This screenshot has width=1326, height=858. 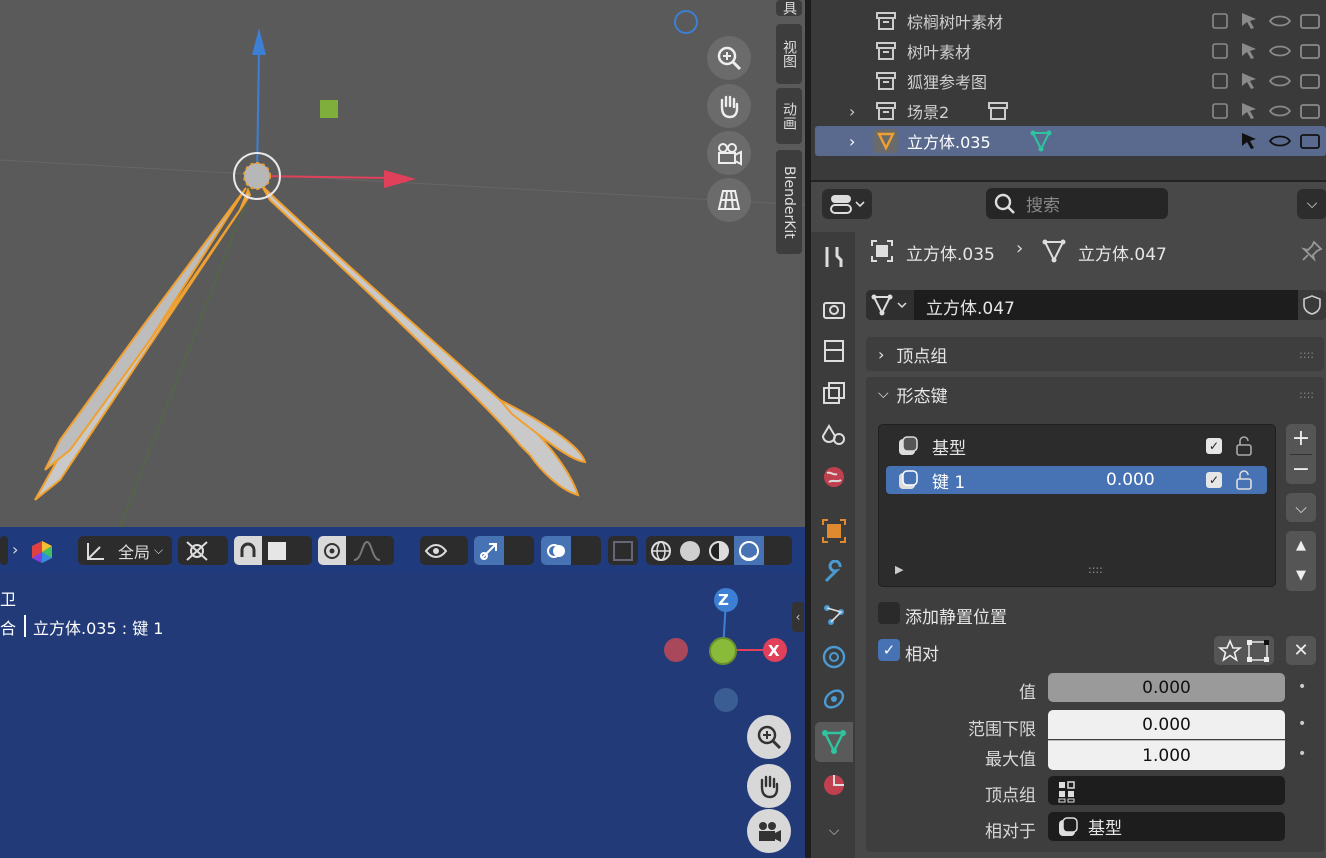 I want to click on outliner-restriction-toggles, so click(x=1266, y=81).